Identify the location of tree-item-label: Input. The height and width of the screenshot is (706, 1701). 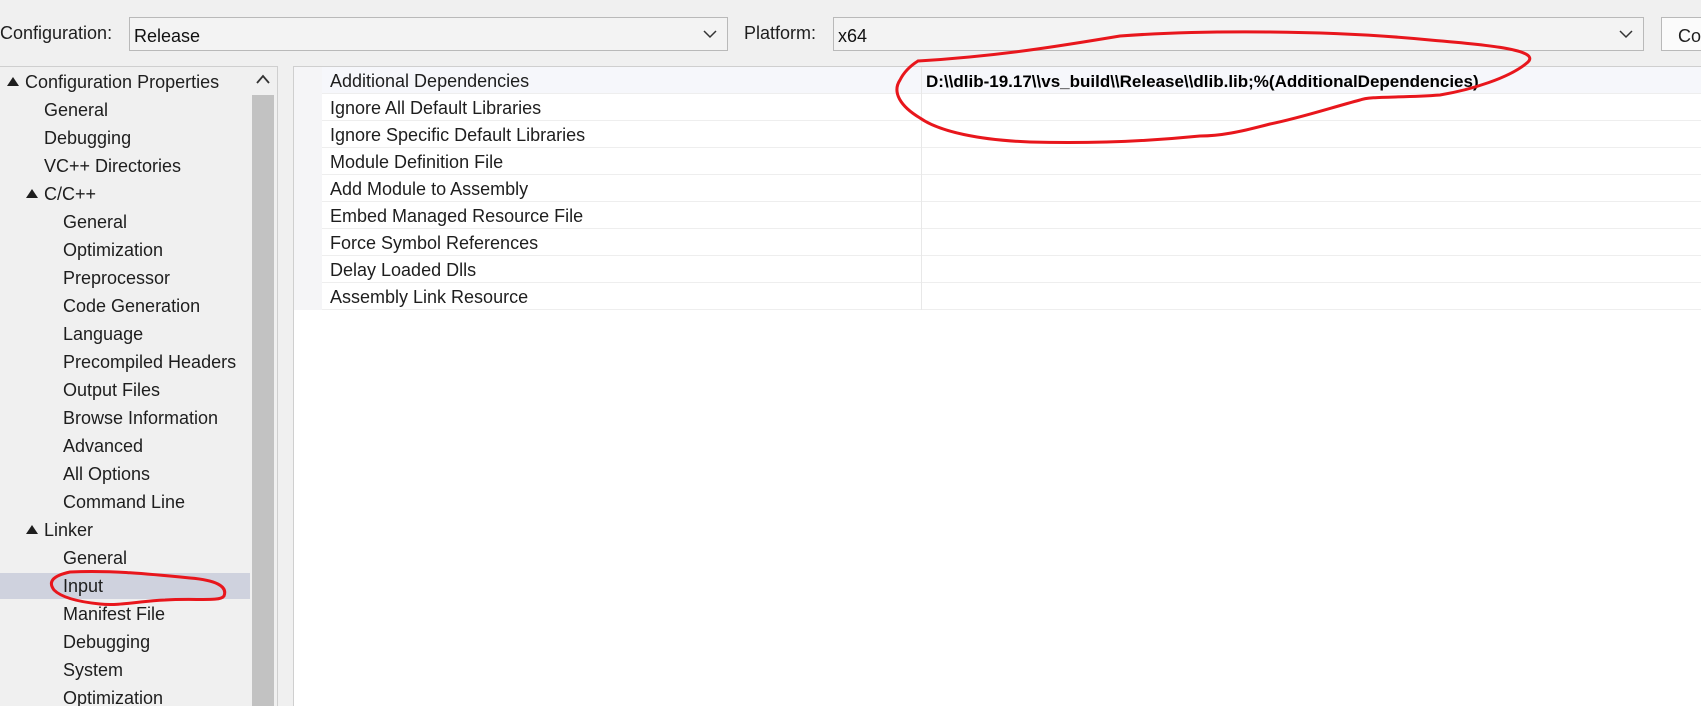
(83, 586).